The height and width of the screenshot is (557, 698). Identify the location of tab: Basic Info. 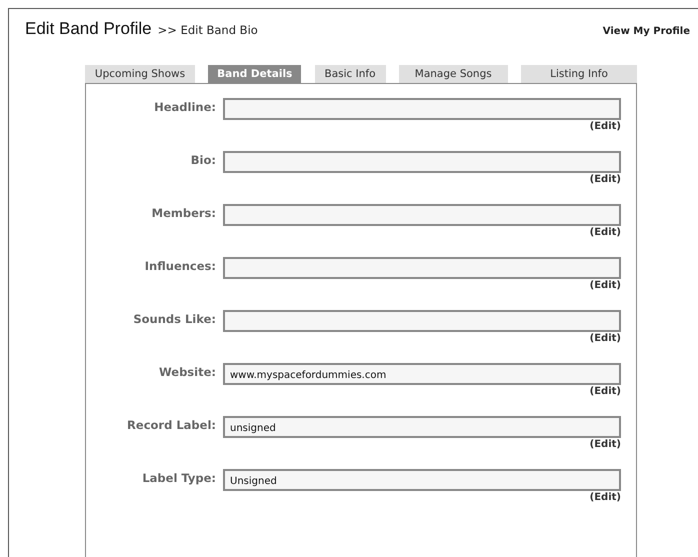
(350, 74).